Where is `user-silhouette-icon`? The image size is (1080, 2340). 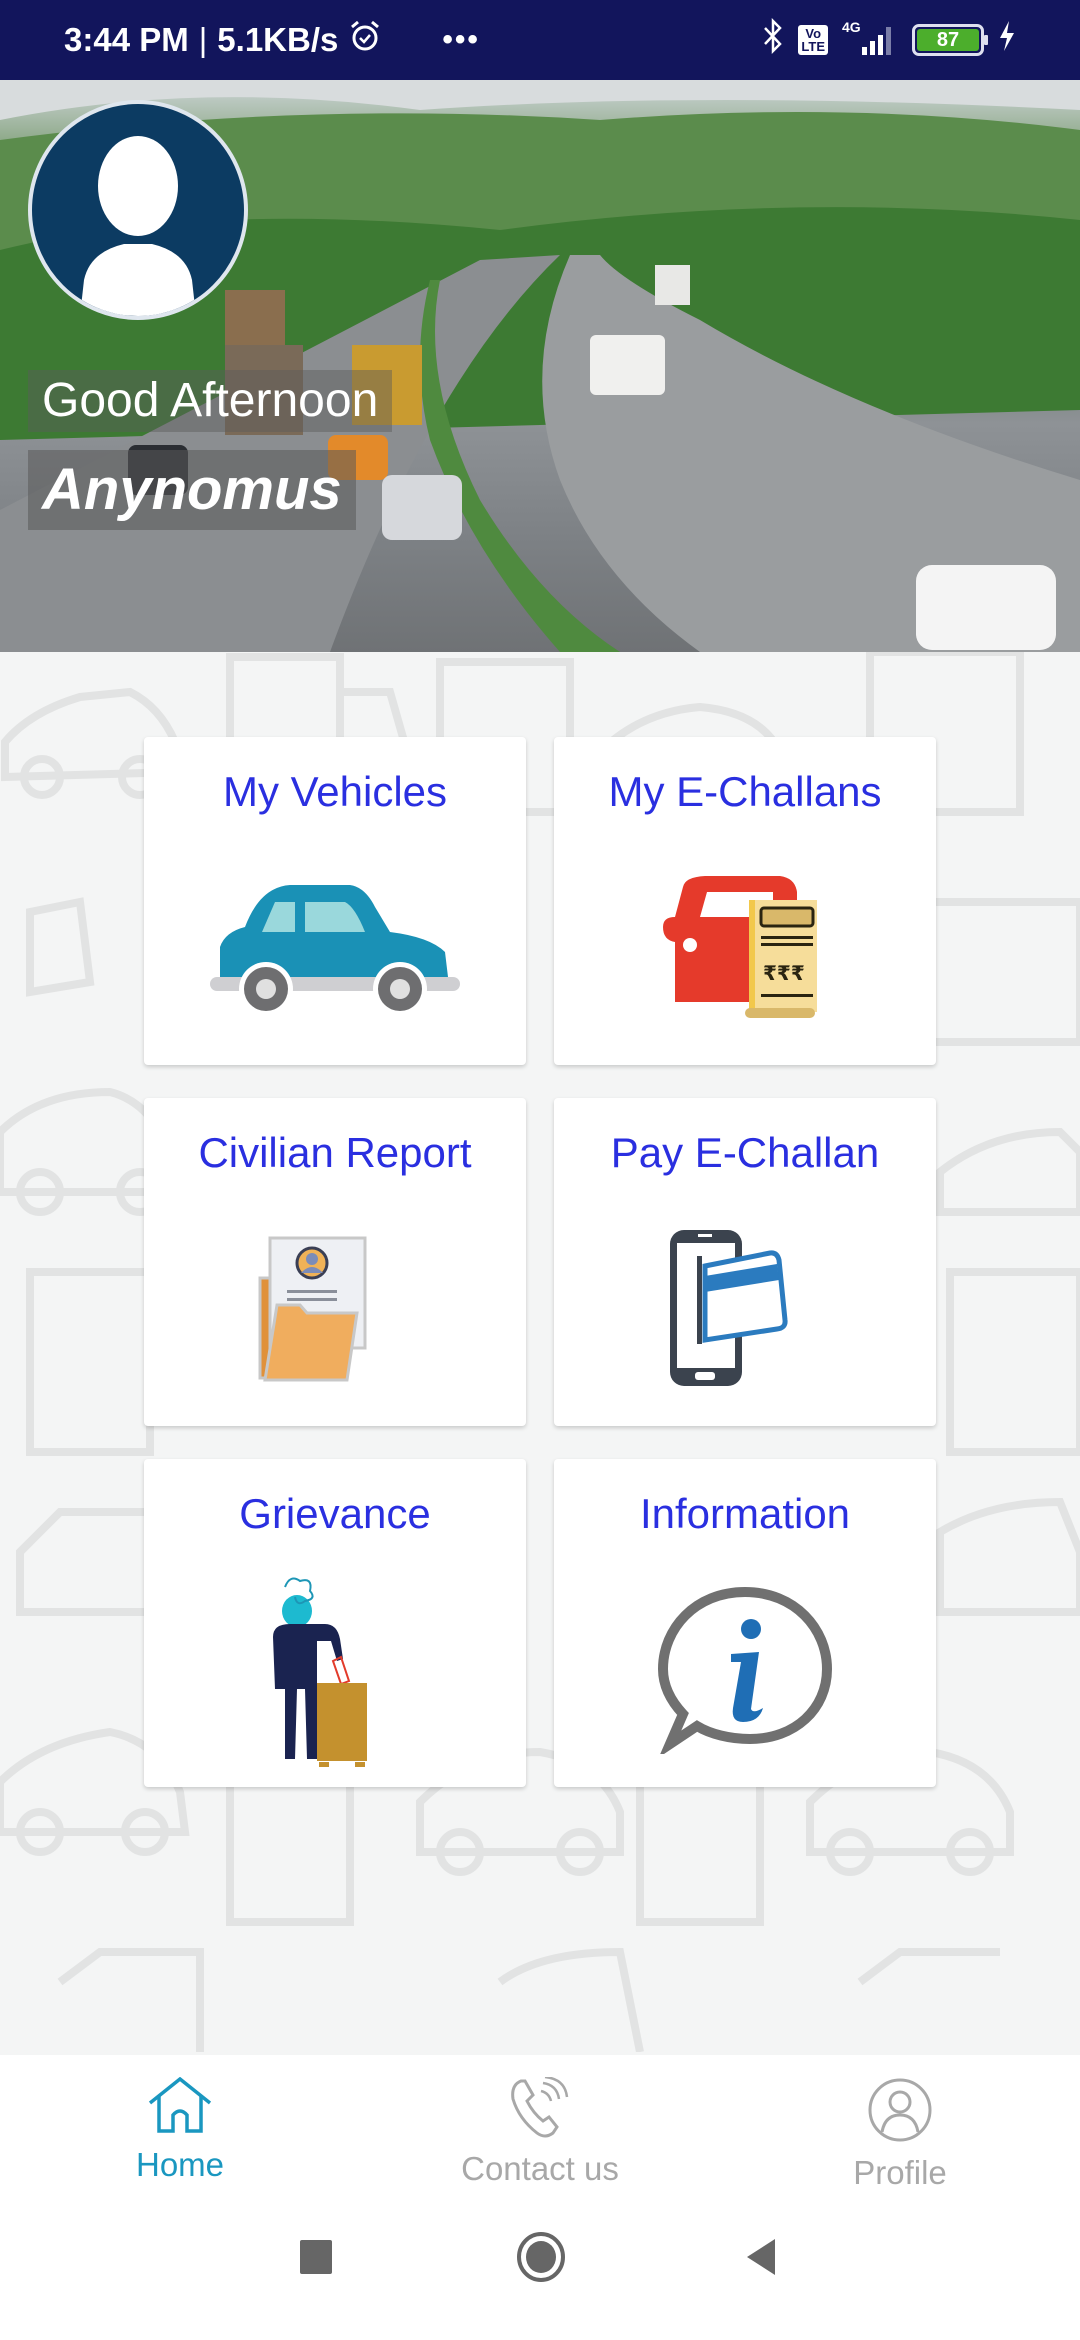
user-silhouette-icon is located at coordinates (138, 226).